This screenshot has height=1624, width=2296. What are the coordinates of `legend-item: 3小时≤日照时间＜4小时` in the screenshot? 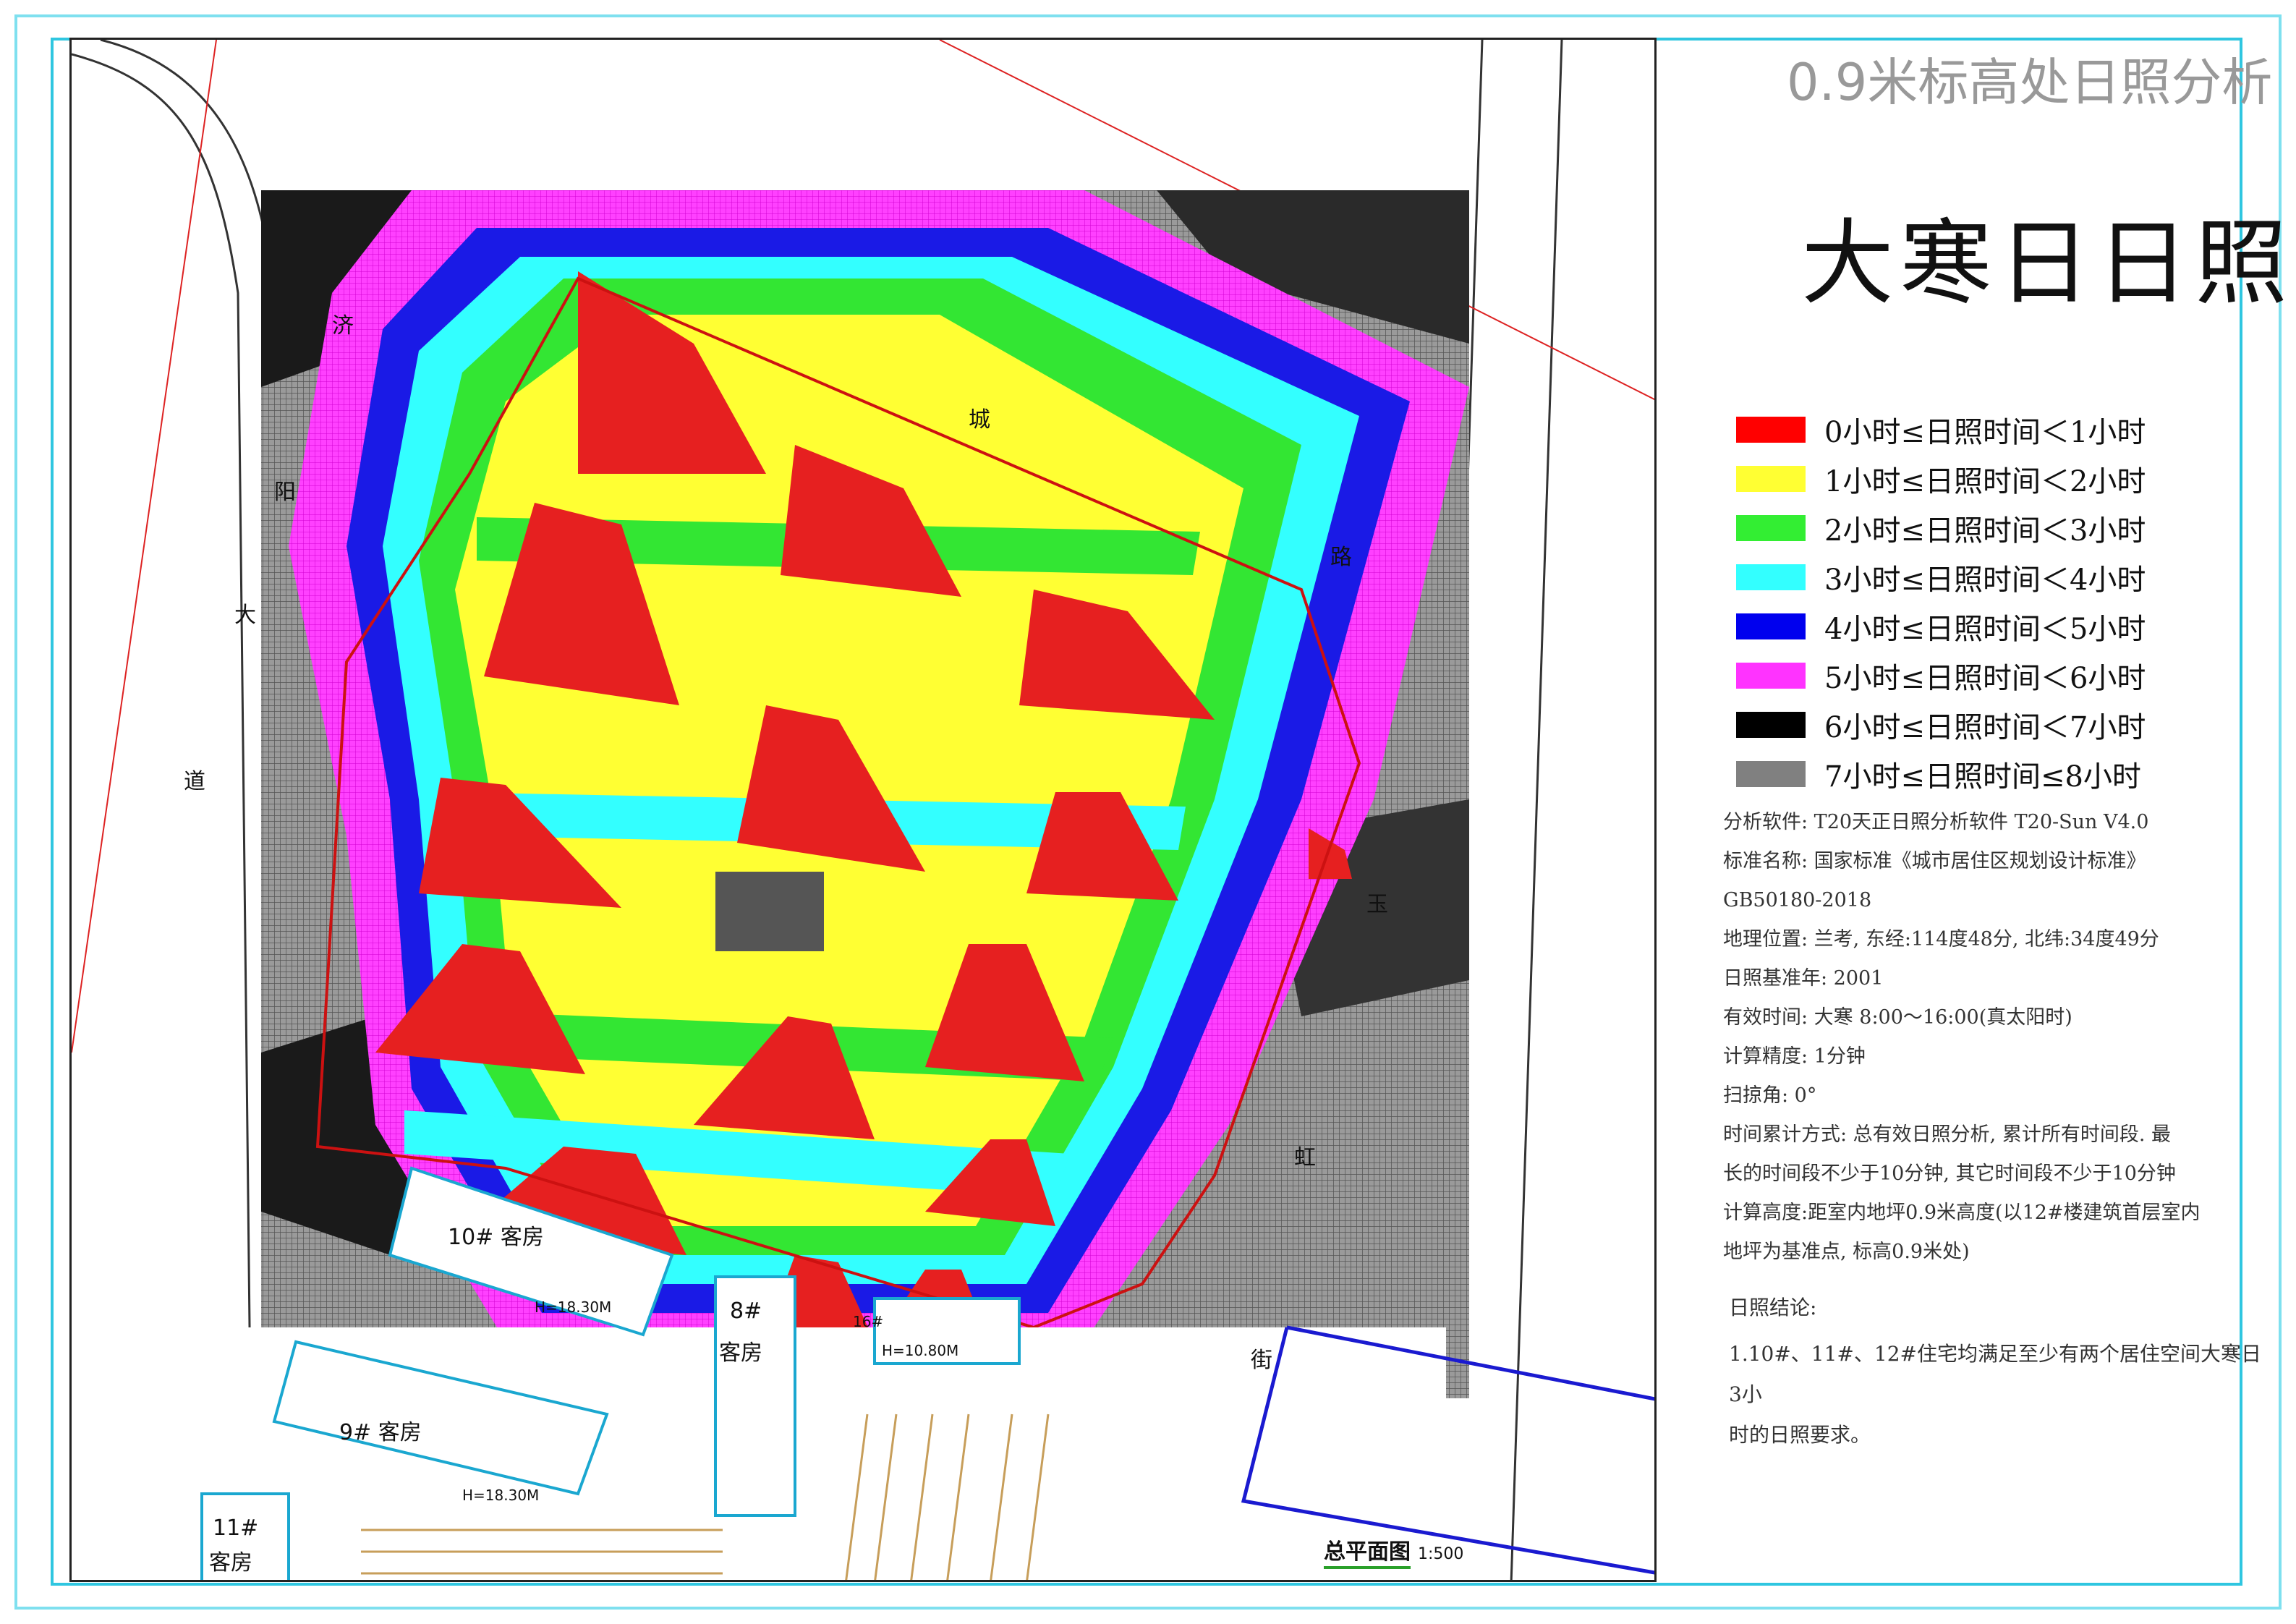 It's located at (1996, 577).